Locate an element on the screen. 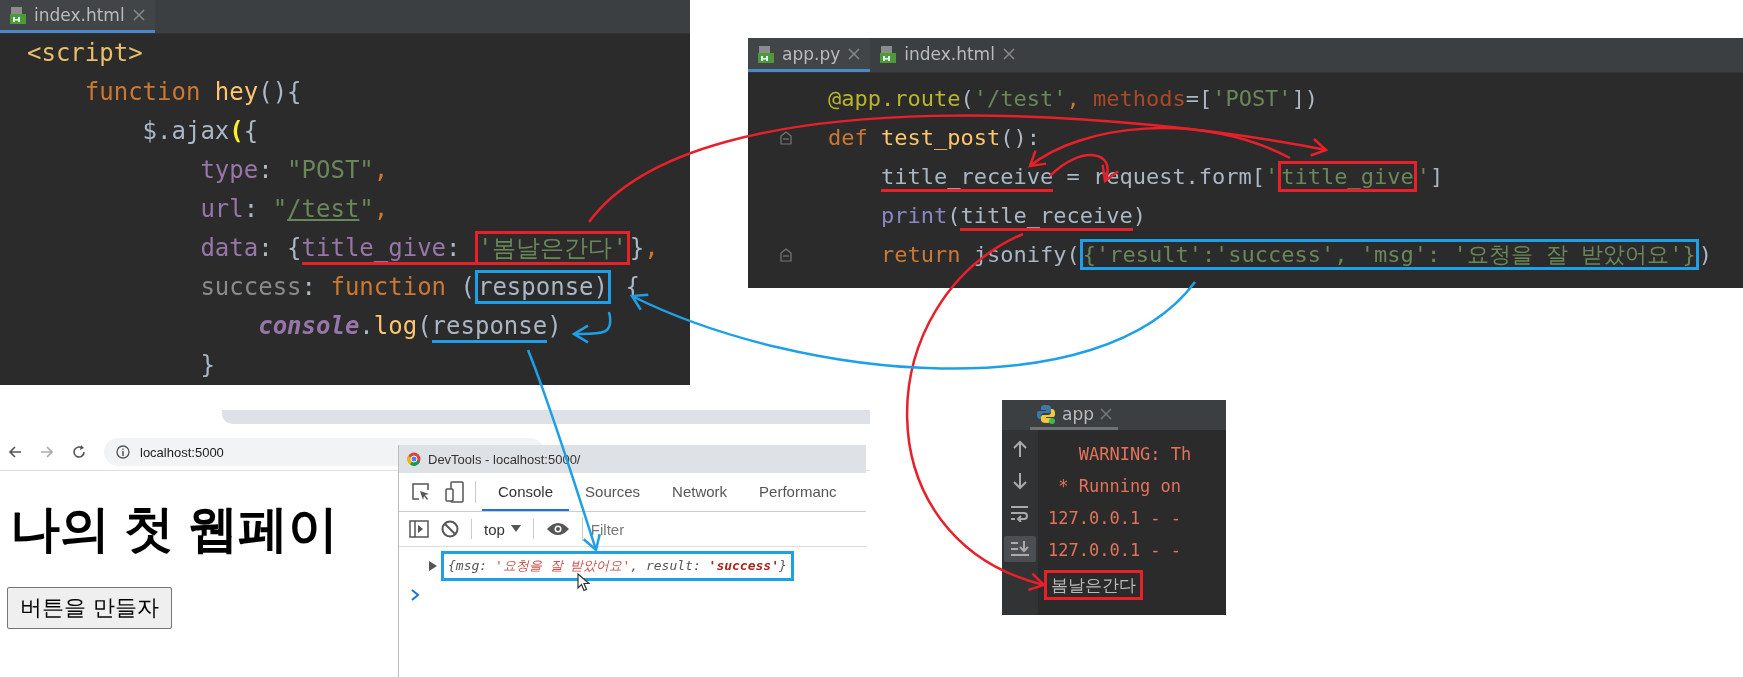 This screenshot has height=677, width=1743. code-line: console.log(response) is located at coordinates (343, 326).